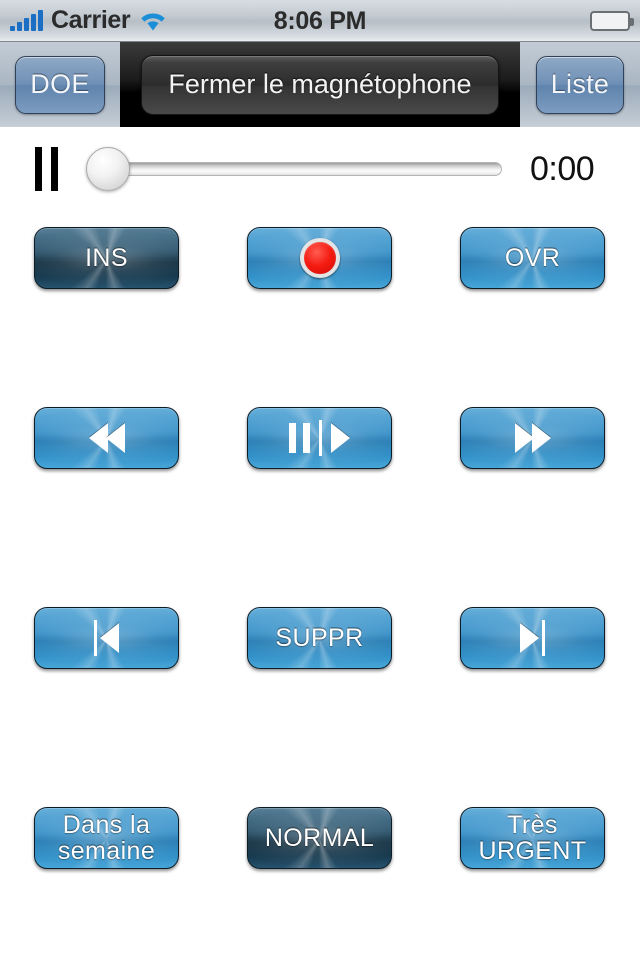  I want to click on signal-bars-icon, so click(26, 20).